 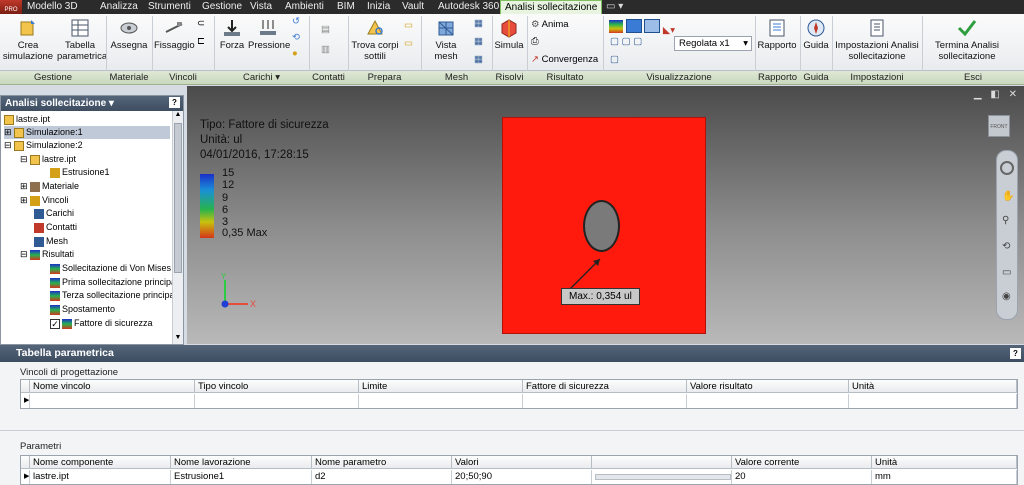 What do you see at coordinates (768, 386) in the screenshot?
I see `column-header: Valore risultato` at bounding box center [768, 386].